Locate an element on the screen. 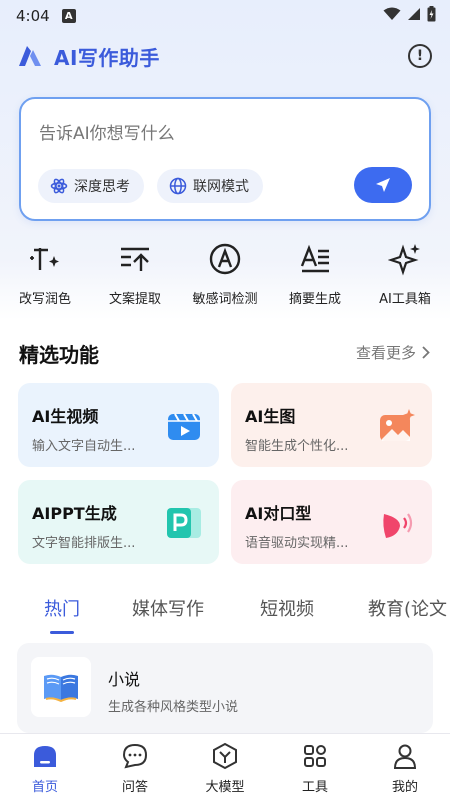 The height and width of the screenshot is (800, 450). see-more-link: 查看更多 is located at coordinates (393, 352).